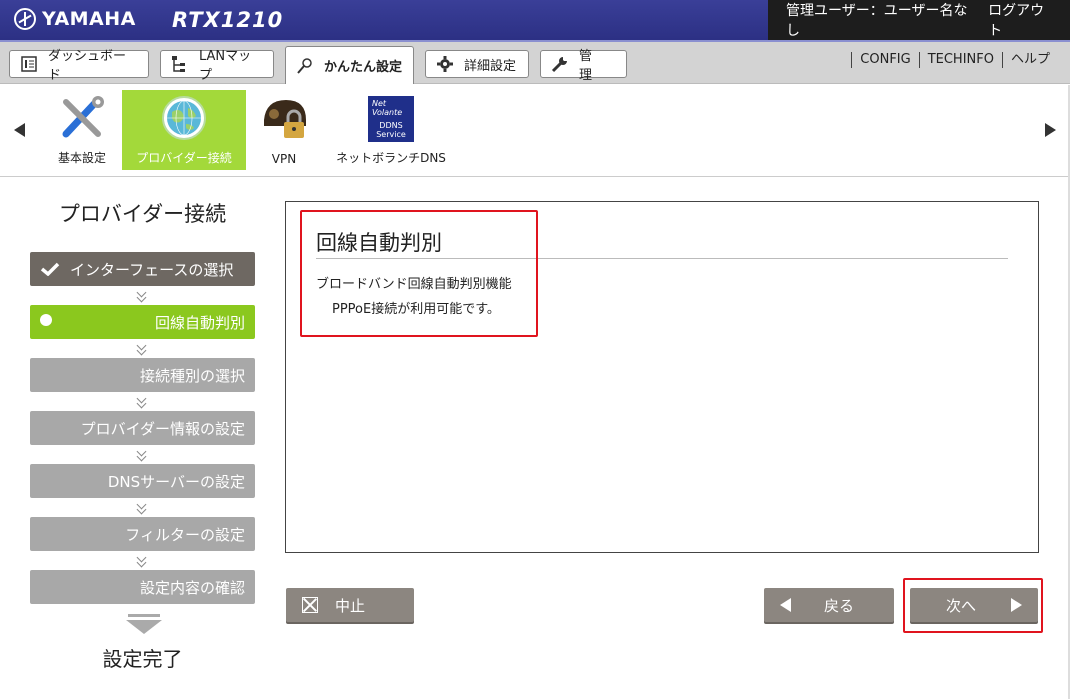  Describe the element at coordinates (152, 269) in the screenshot. I see `step-label: インターフェースの選択` at that location.